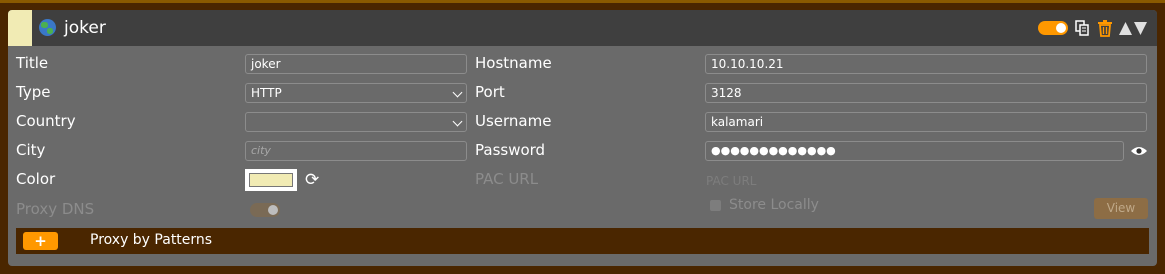 This screenshot has width=1165, height=274. I want to click on trash-icon, so click(1105, 28).